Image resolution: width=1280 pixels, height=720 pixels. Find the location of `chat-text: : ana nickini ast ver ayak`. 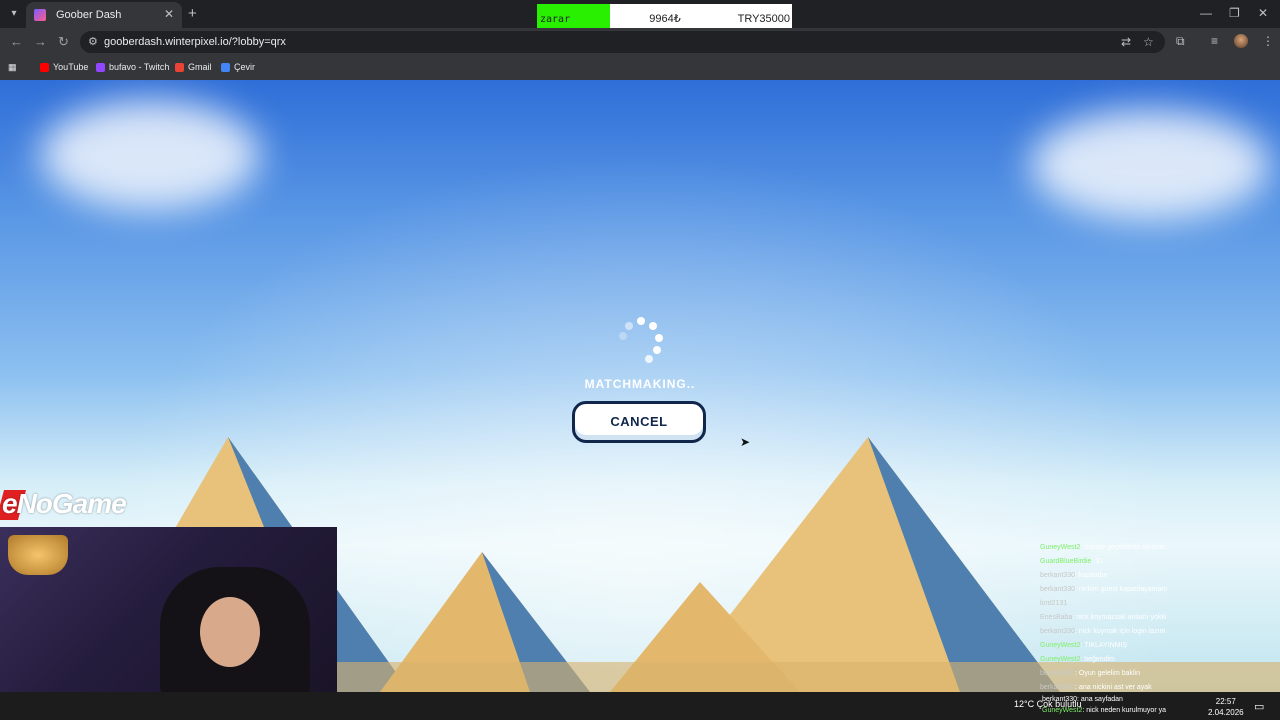

chat-text: : ana nickini ast ver ayak is located at coordinates (1113, 687).